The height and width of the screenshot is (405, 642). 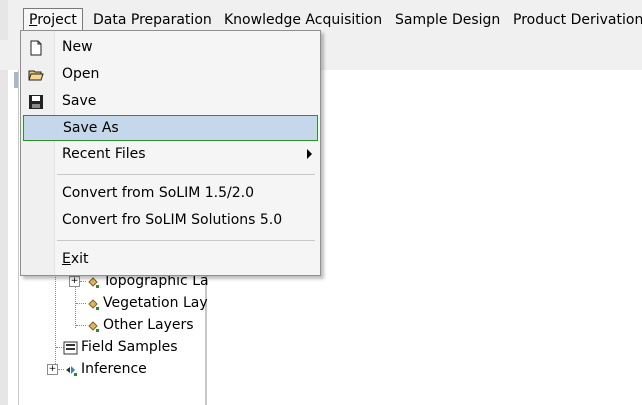 What do you see at coordinates (170, 259) in the screenshot?
I see `menu-item-exit: Exit` at bounding box center [170, 259].